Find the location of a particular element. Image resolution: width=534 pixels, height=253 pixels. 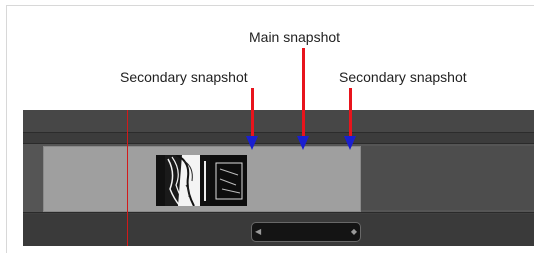

playhead is located at coordinates (127, 178).